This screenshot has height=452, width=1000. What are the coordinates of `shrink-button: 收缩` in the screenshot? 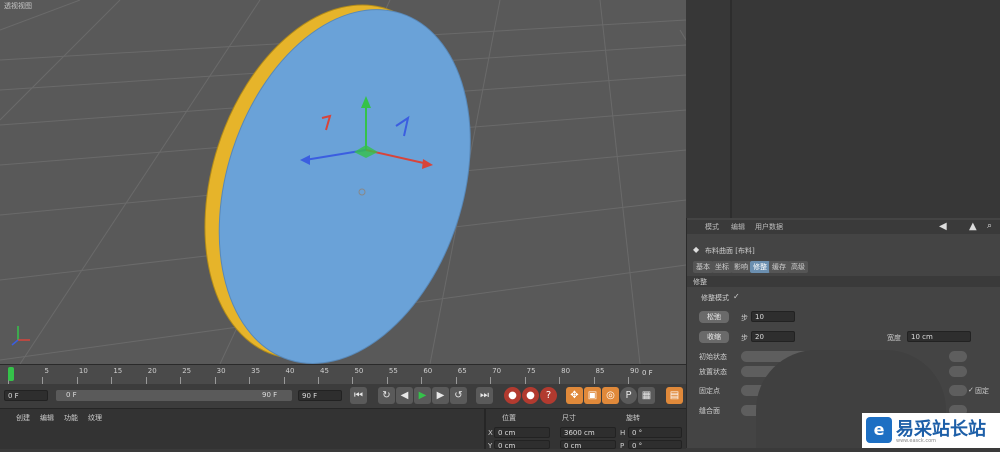 It's located at (714, 337).